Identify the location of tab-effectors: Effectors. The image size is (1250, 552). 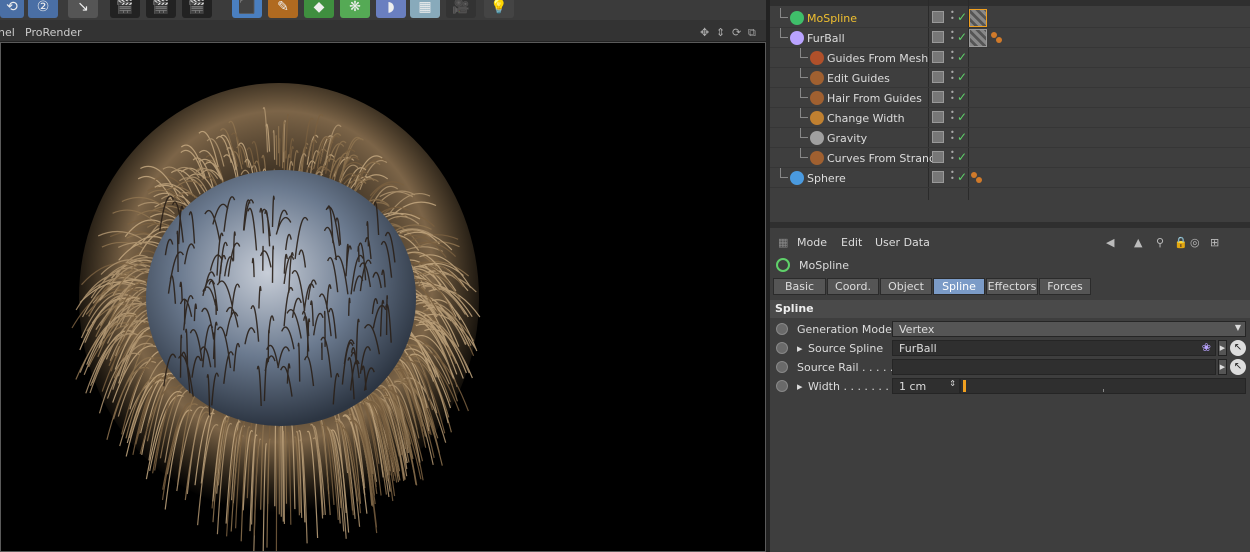
(1012, 286).